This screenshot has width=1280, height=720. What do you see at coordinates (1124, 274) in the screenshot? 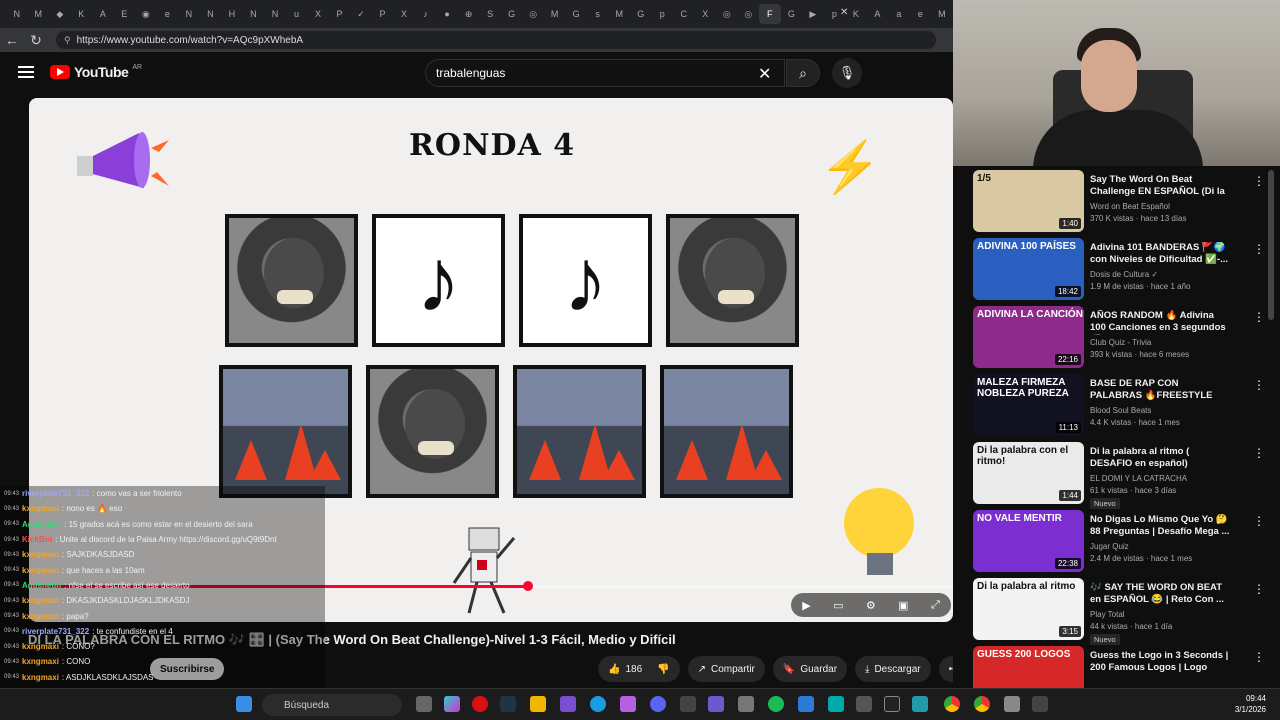
I see `channel-name: Dosis de Cultura ✓` at bounding box center [1124, 274].